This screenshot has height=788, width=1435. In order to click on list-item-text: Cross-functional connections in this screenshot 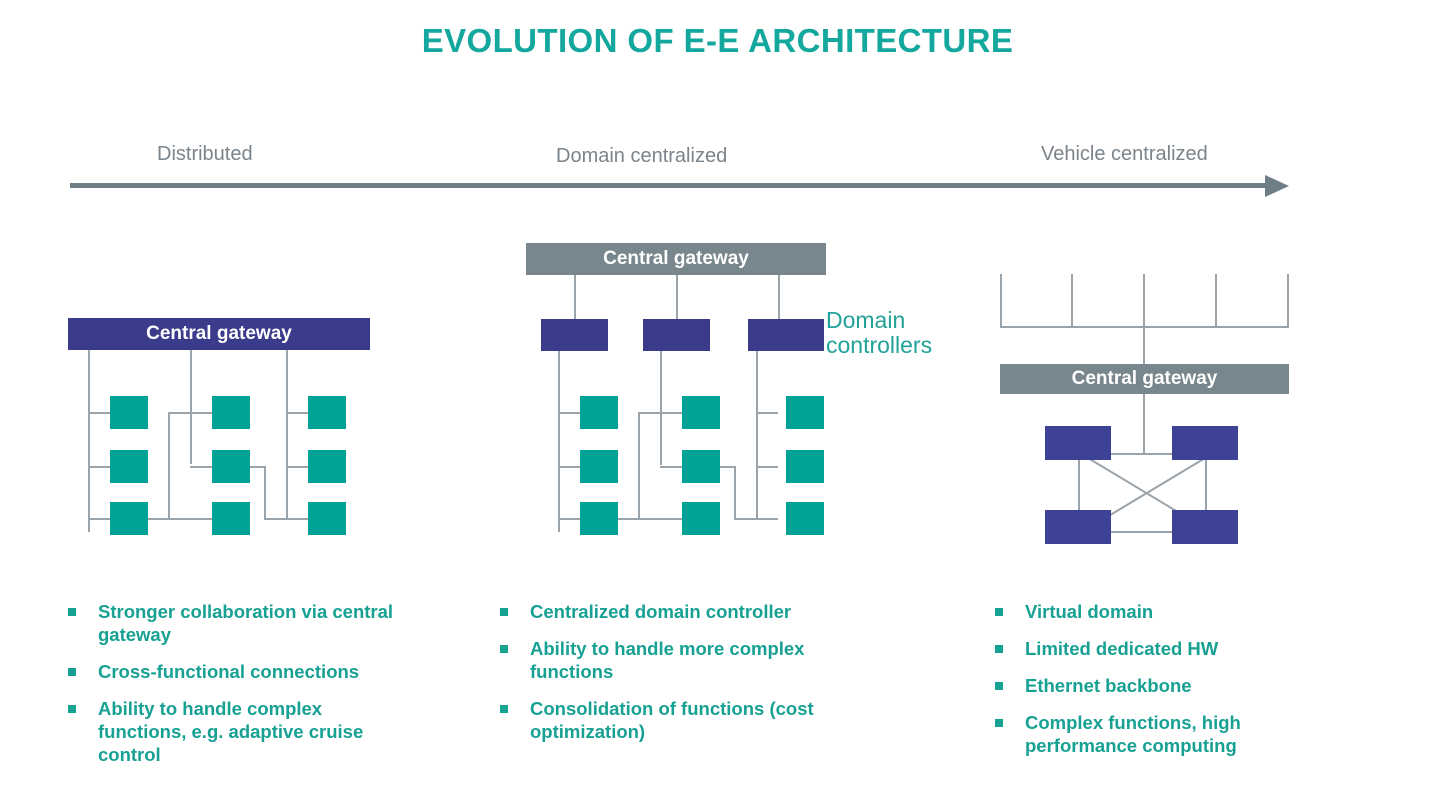, I will do `click(229, 671)`.